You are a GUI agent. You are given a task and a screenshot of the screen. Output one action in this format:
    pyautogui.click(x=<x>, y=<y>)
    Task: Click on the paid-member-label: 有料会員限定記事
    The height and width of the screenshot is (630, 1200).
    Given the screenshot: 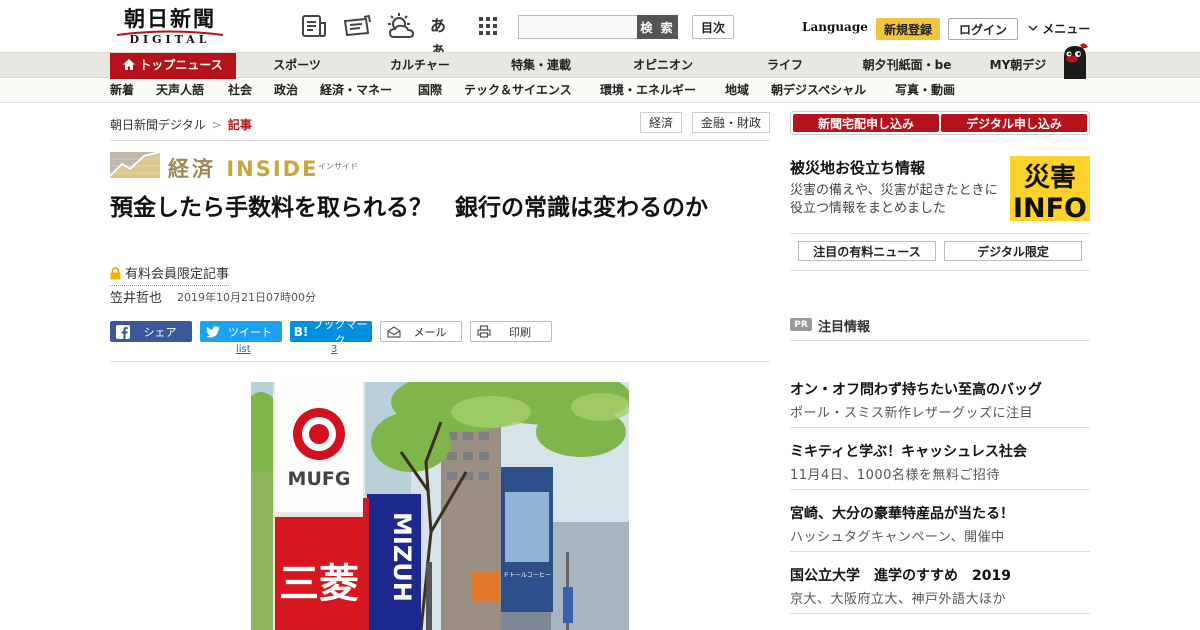 What is the action you would take?
    pyautogui.click(x=170, y=274)
    